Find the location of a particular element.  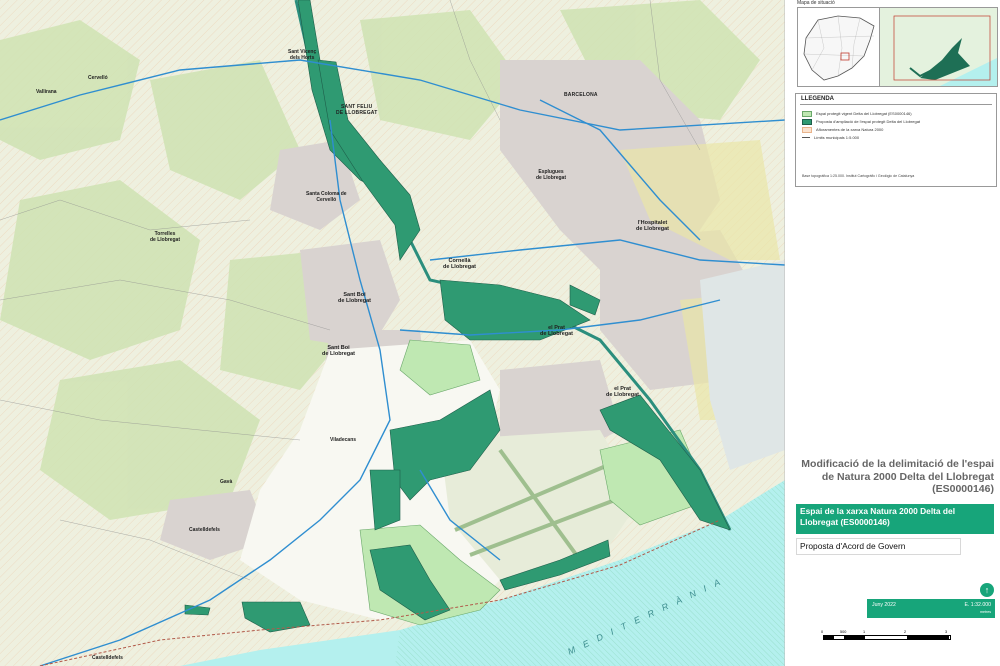

situation-title: Mapa de situació is located at coordinates (816, 3).